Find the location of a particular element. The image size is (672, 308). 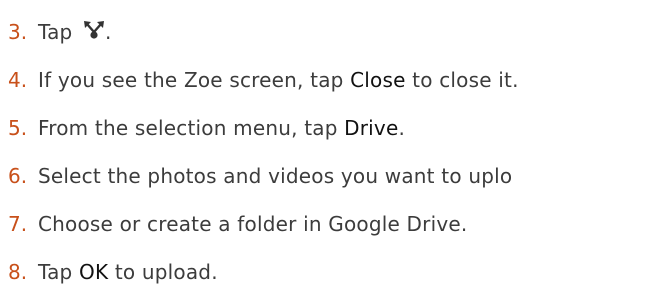

step-text: Tap . is located at coordinates (75, 32).